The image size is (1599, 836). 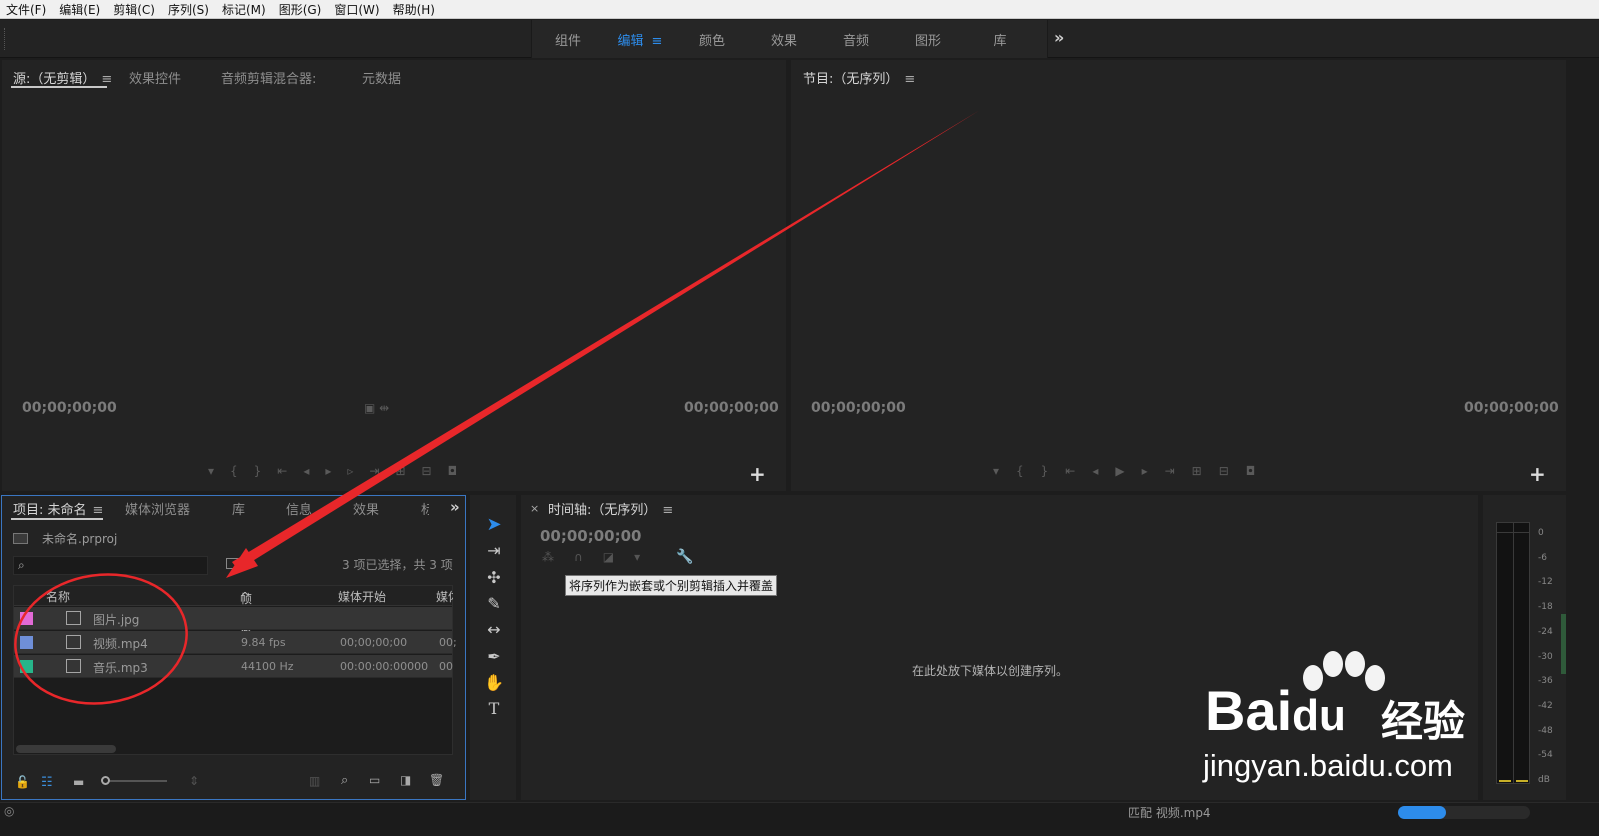 I want to click on item-name: 图片.jpg, so click(x=116, y=619).